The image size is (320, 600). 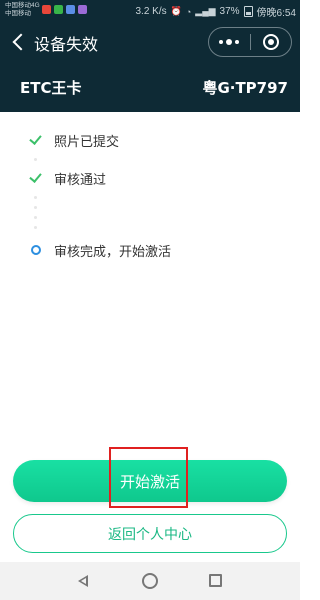 I want to click on title-bar: 设备失效, so click(x=150, y=42).